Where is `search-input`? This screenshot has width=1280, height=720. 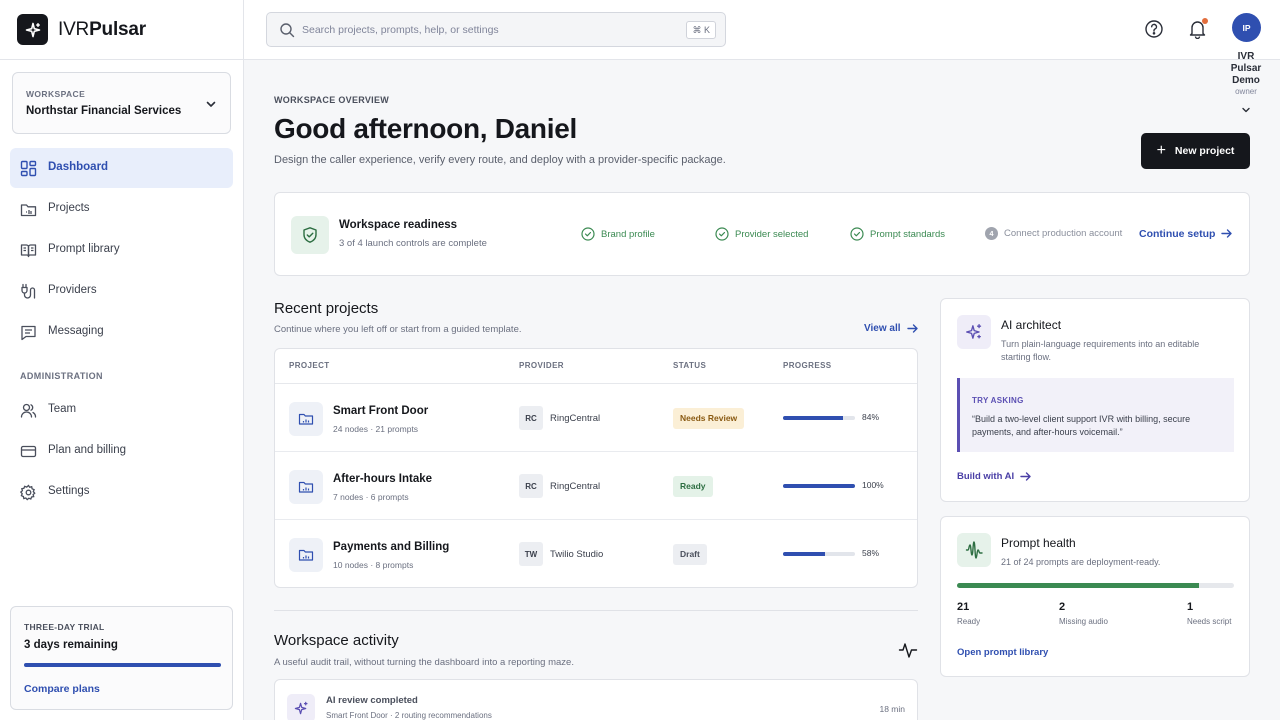 search-input is located at coordinates (487, 30).